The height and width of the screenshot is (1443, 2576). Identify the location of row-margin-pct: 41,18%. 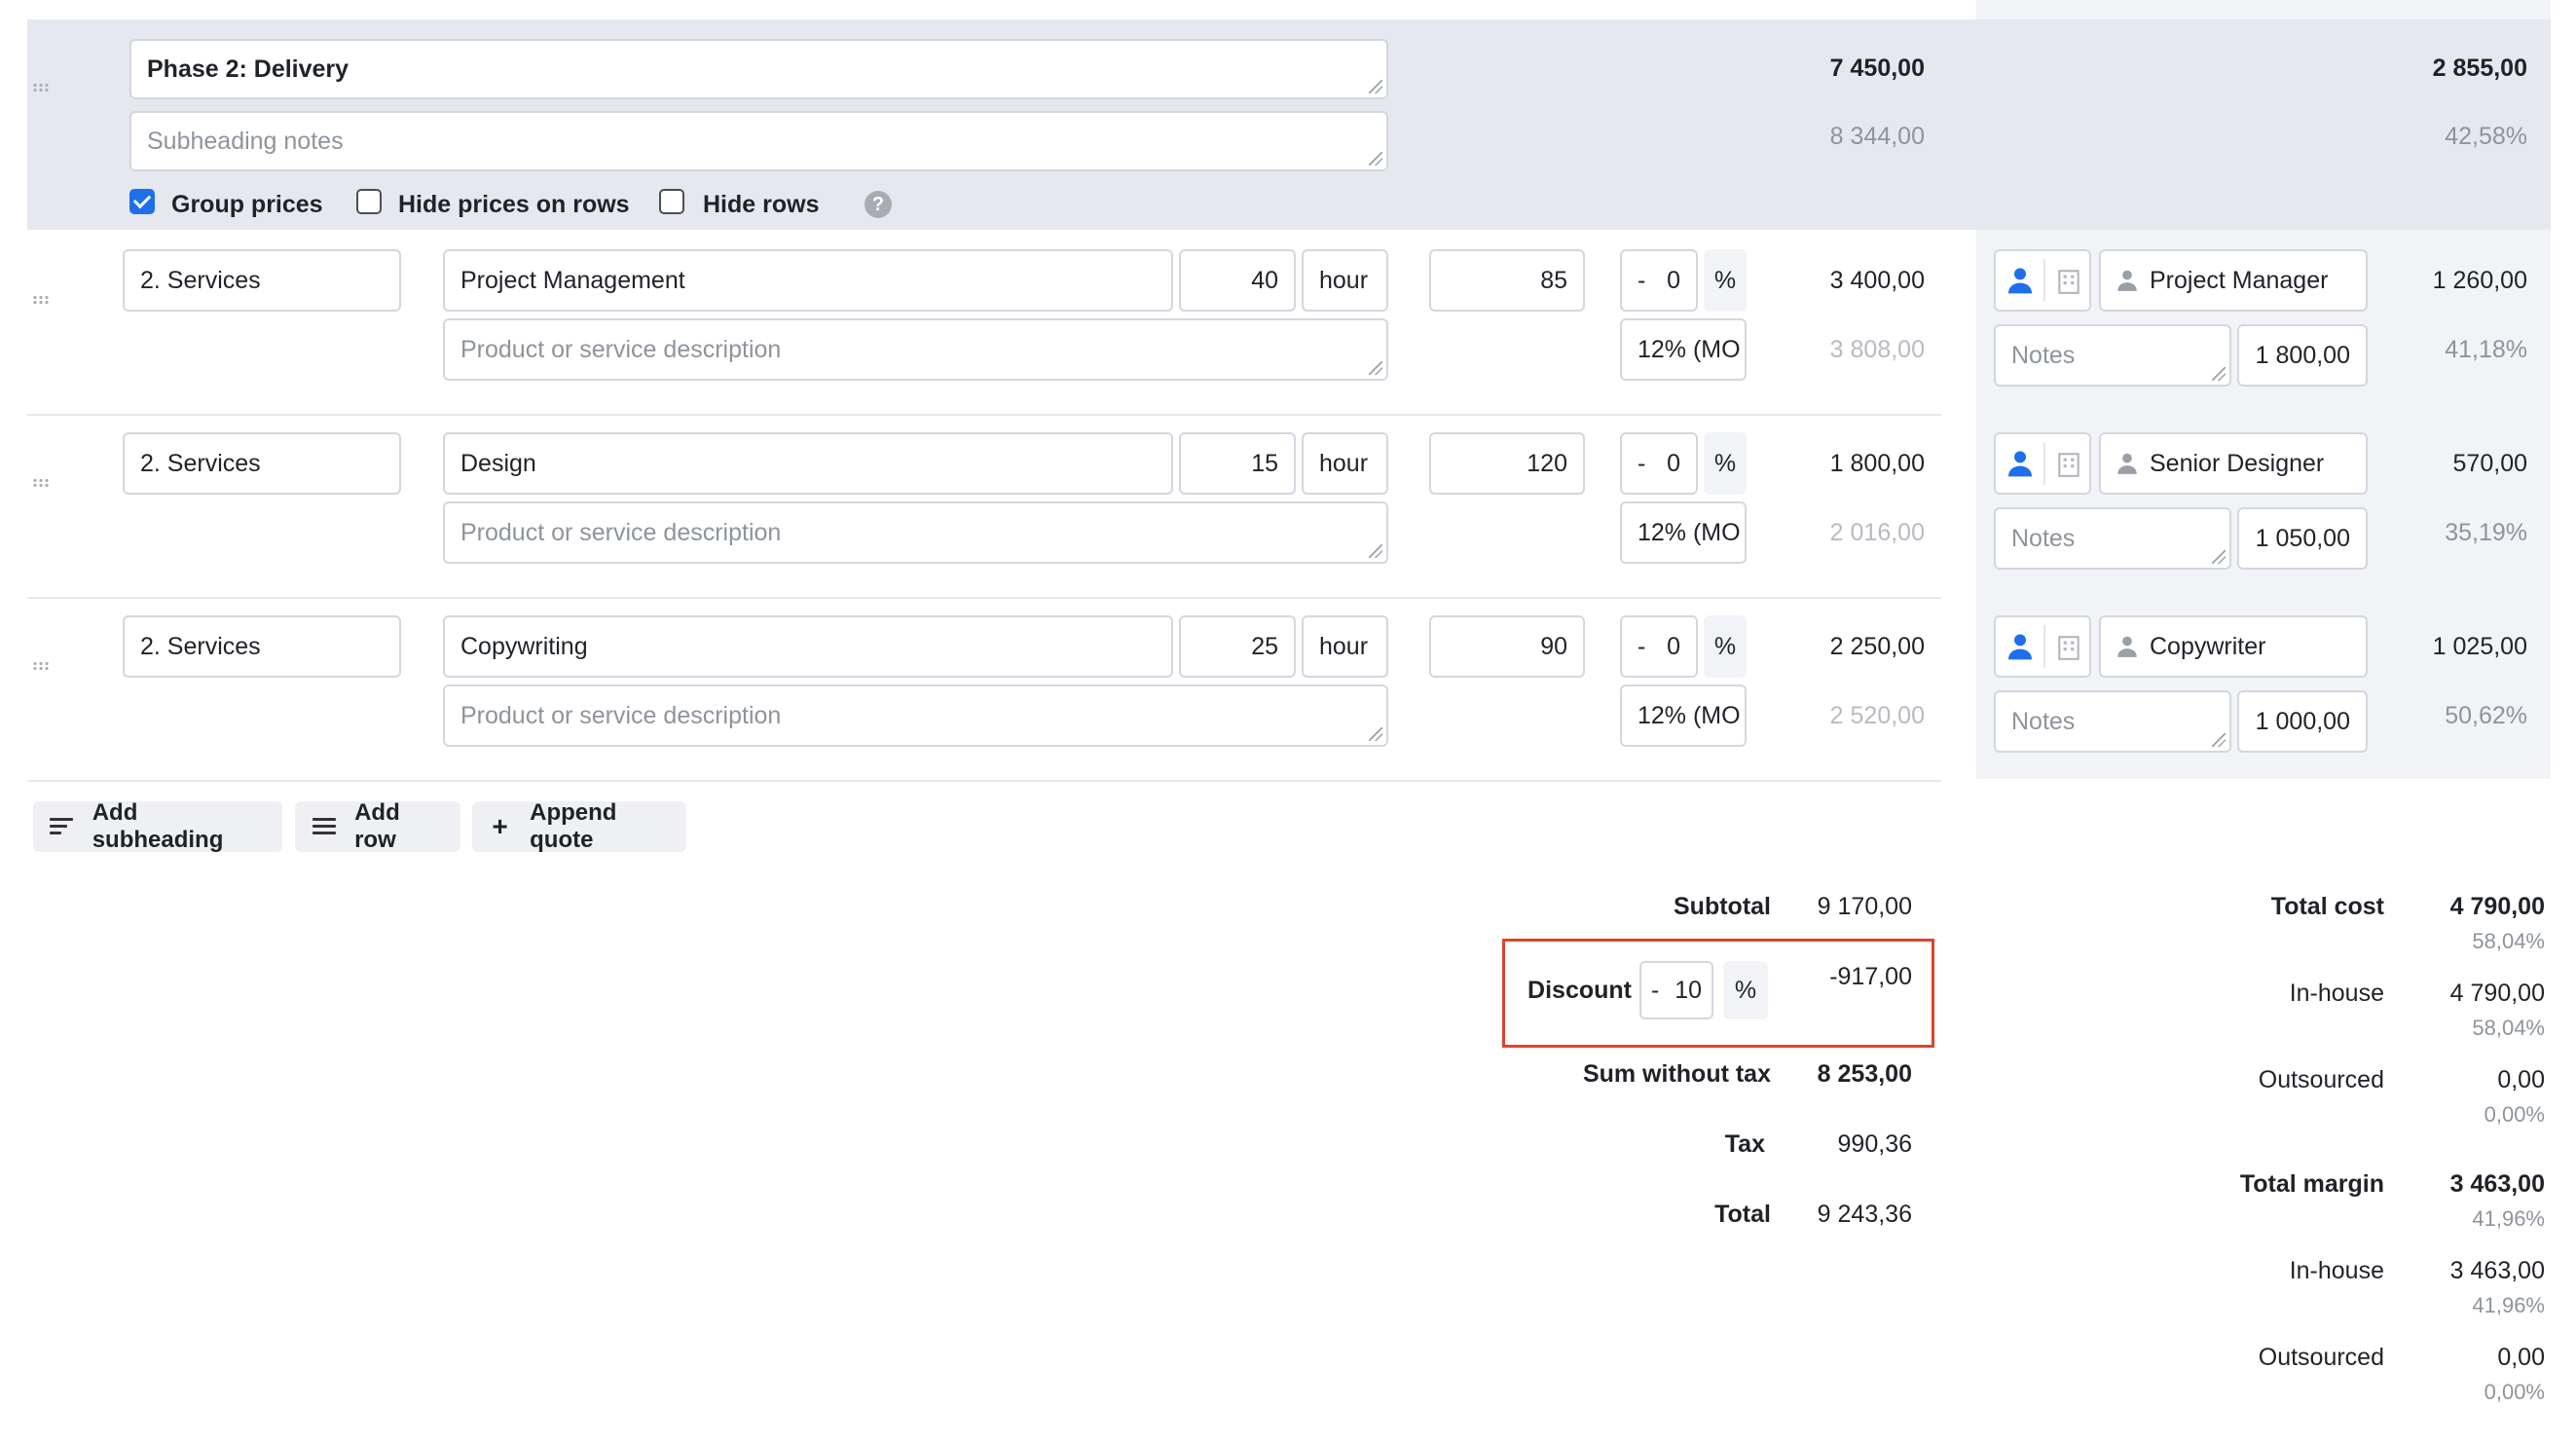
(2486, 349).